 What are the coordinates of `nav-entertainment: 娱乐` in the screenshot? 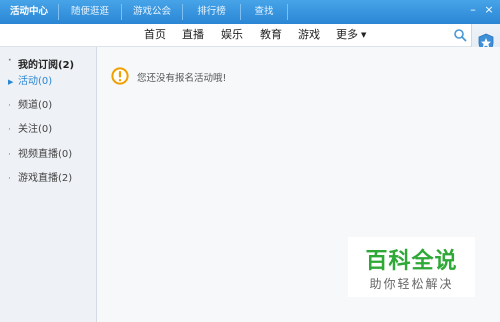 It's located at (232, 35).